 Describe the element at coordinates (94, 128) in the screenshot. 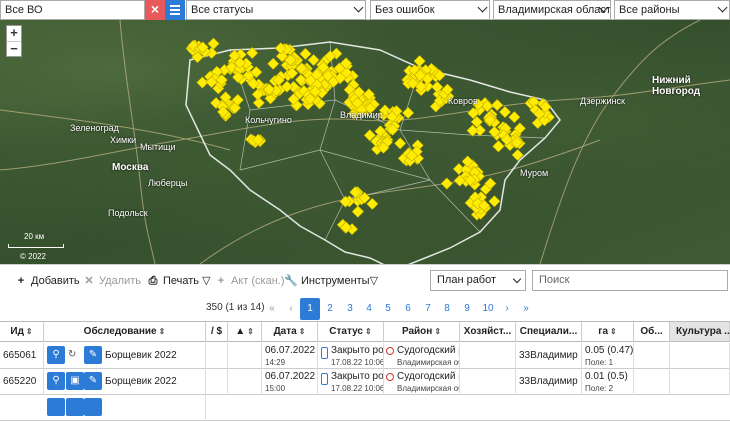

I see `map-label-zelenograd: Зеленоград` at that location.